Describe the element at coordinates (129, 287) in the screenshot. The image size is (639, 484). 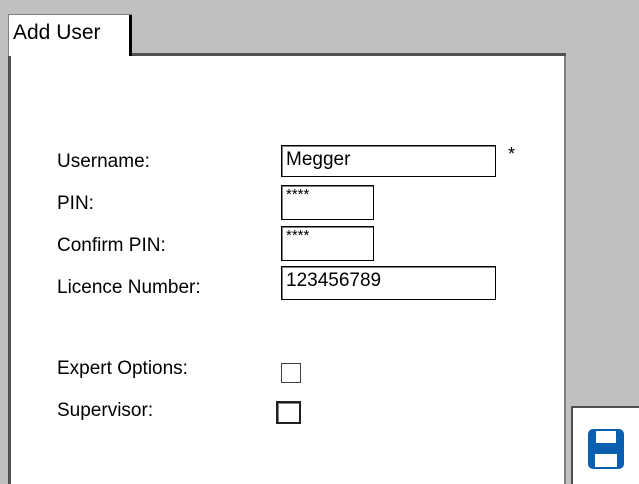
I see `licence-number-label: Licence Number:` at that location.